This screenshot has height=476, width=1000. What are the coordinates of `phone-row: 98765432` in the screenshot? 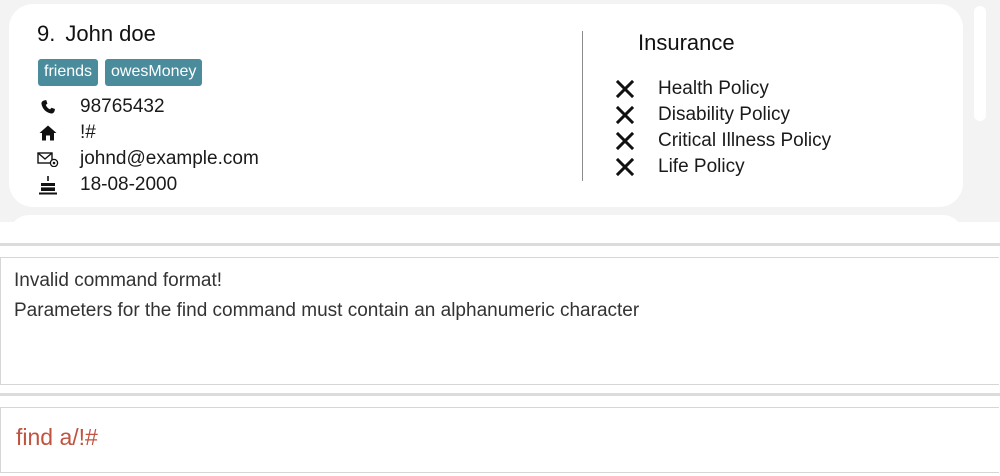 It's located at (101, 107).